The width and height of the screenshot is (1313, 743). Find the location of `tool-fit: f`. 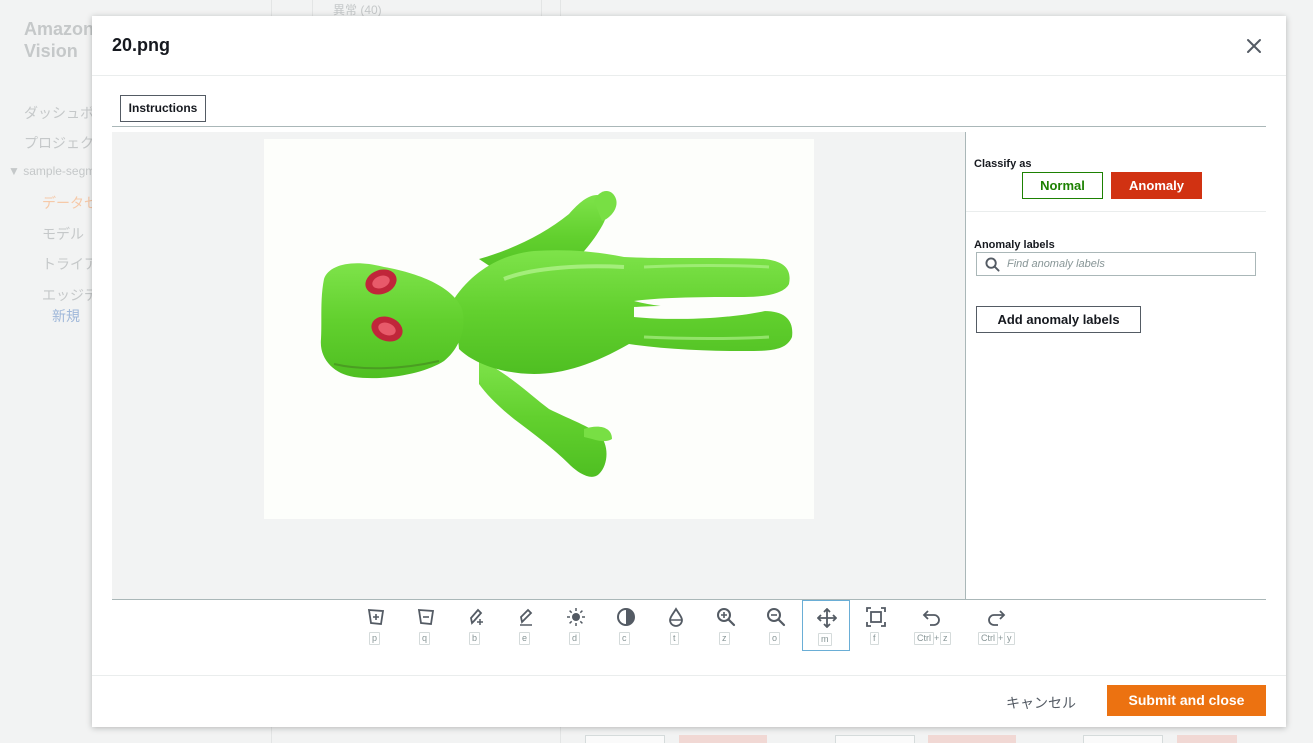

tool-fit: f is located at coordinates (876, 625).